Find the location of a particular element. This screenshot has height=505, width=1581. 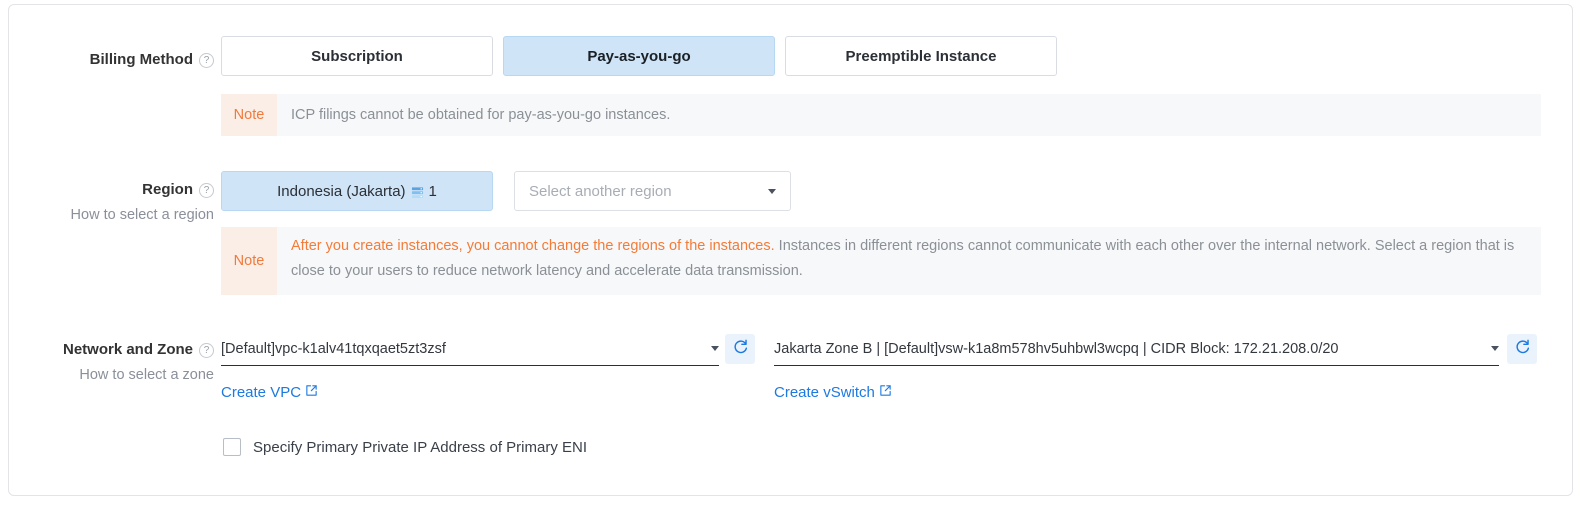

region-chip-selected: Indonesia (Jakarta) 1 is located at coordinates (357, 191).